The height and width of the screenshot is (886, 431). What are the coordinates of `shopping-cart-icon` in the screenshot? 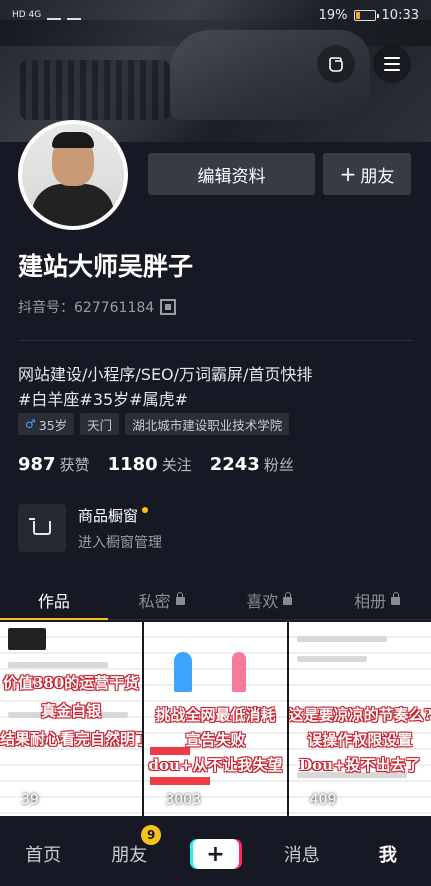 It's located at (42, 528).